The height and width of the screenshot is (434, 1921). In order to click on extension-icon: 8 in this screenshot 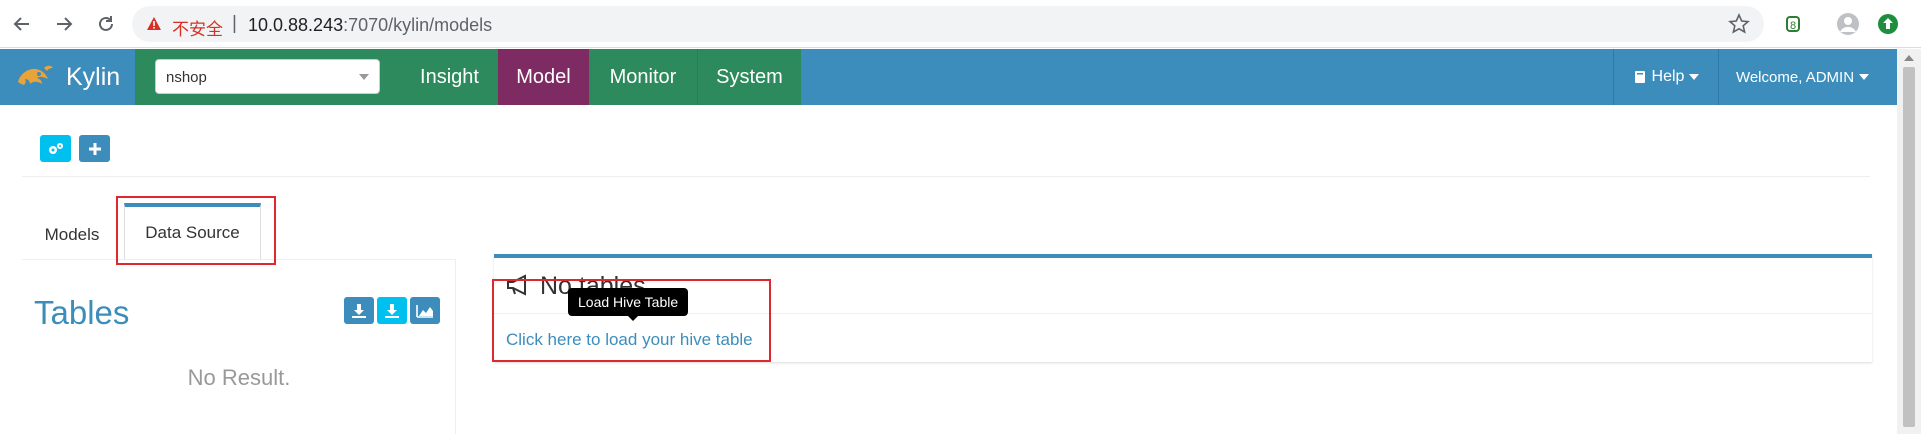, I will do `click(1793, 24)`.